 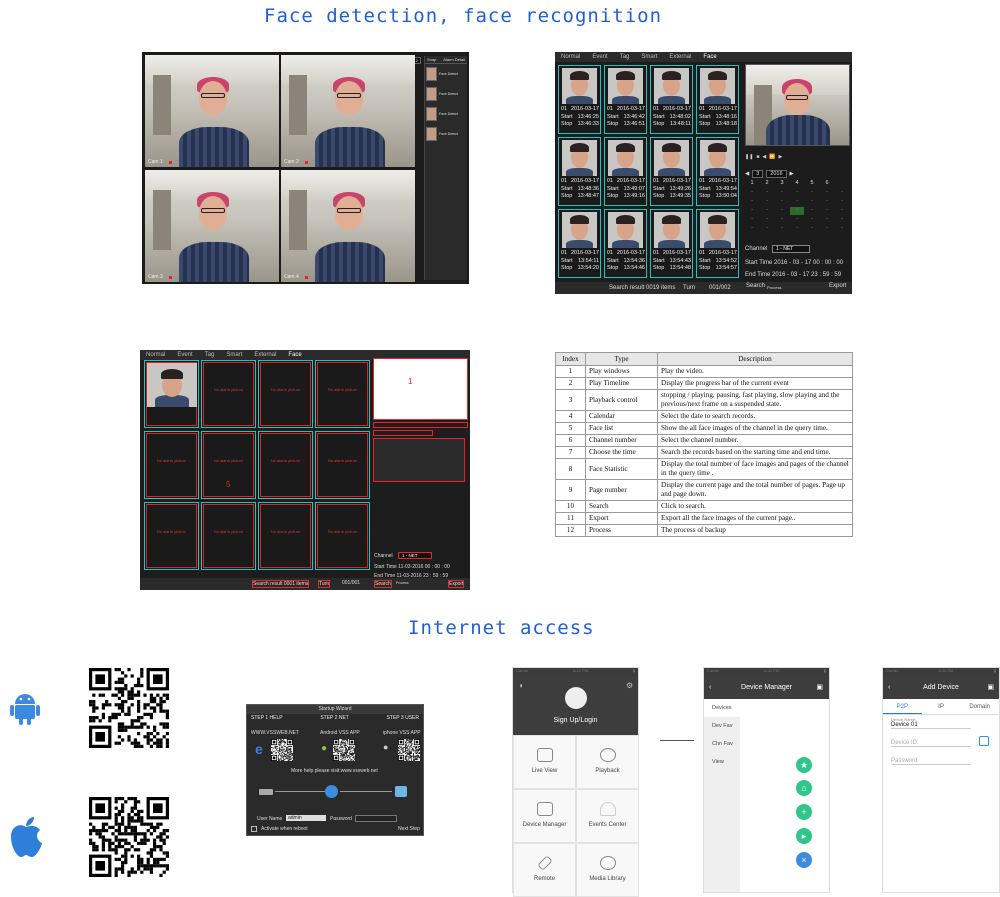 What do you see at coordinates (747, 174) in the screenshot?
I see `prev-month-icon: ◀` at bounding box center [747, 174].